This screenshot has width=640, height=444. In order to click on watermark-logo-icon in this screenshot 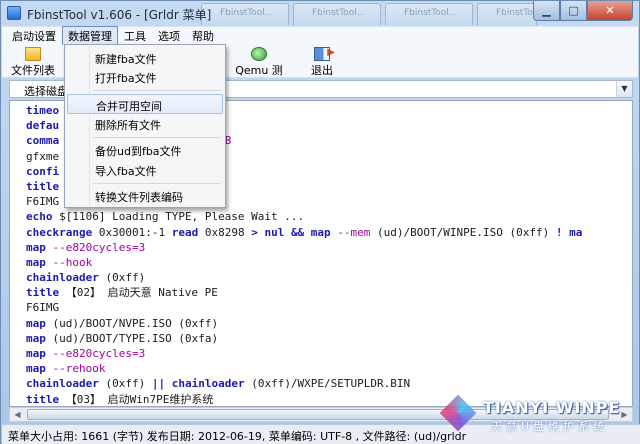, I will do `click(458, 413)`.